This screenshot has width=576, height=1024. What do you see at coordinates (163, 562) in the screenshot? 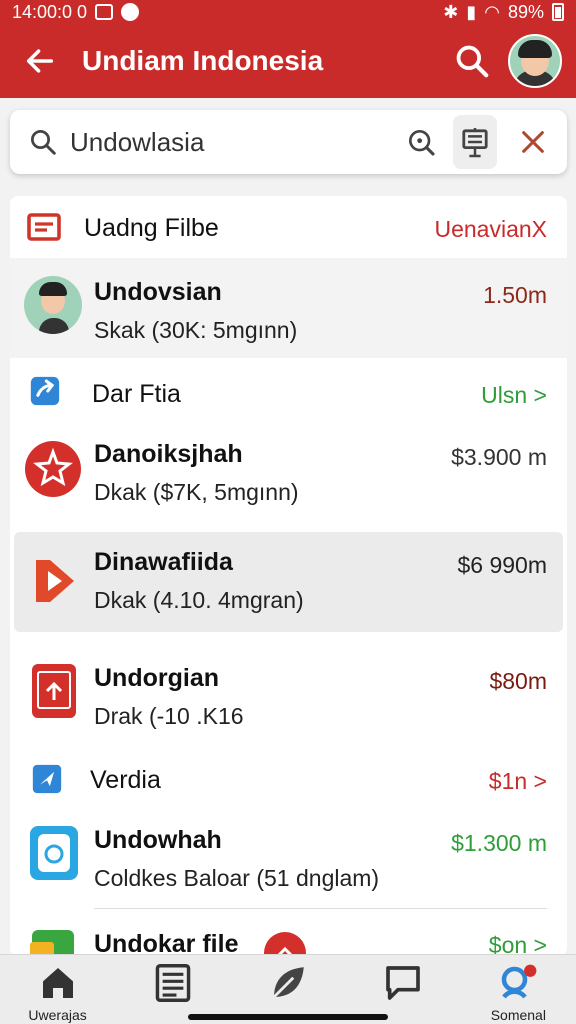
I see `item-name: Dinawafiida` at bounding box center [163, 562].